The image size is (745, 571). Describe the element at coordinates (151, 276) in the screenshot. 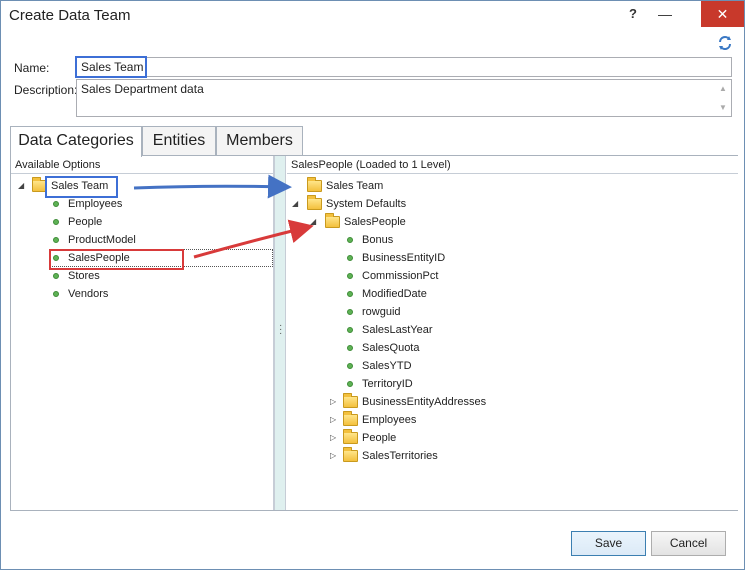

I see `tree-node-stores: Stores` at that location.